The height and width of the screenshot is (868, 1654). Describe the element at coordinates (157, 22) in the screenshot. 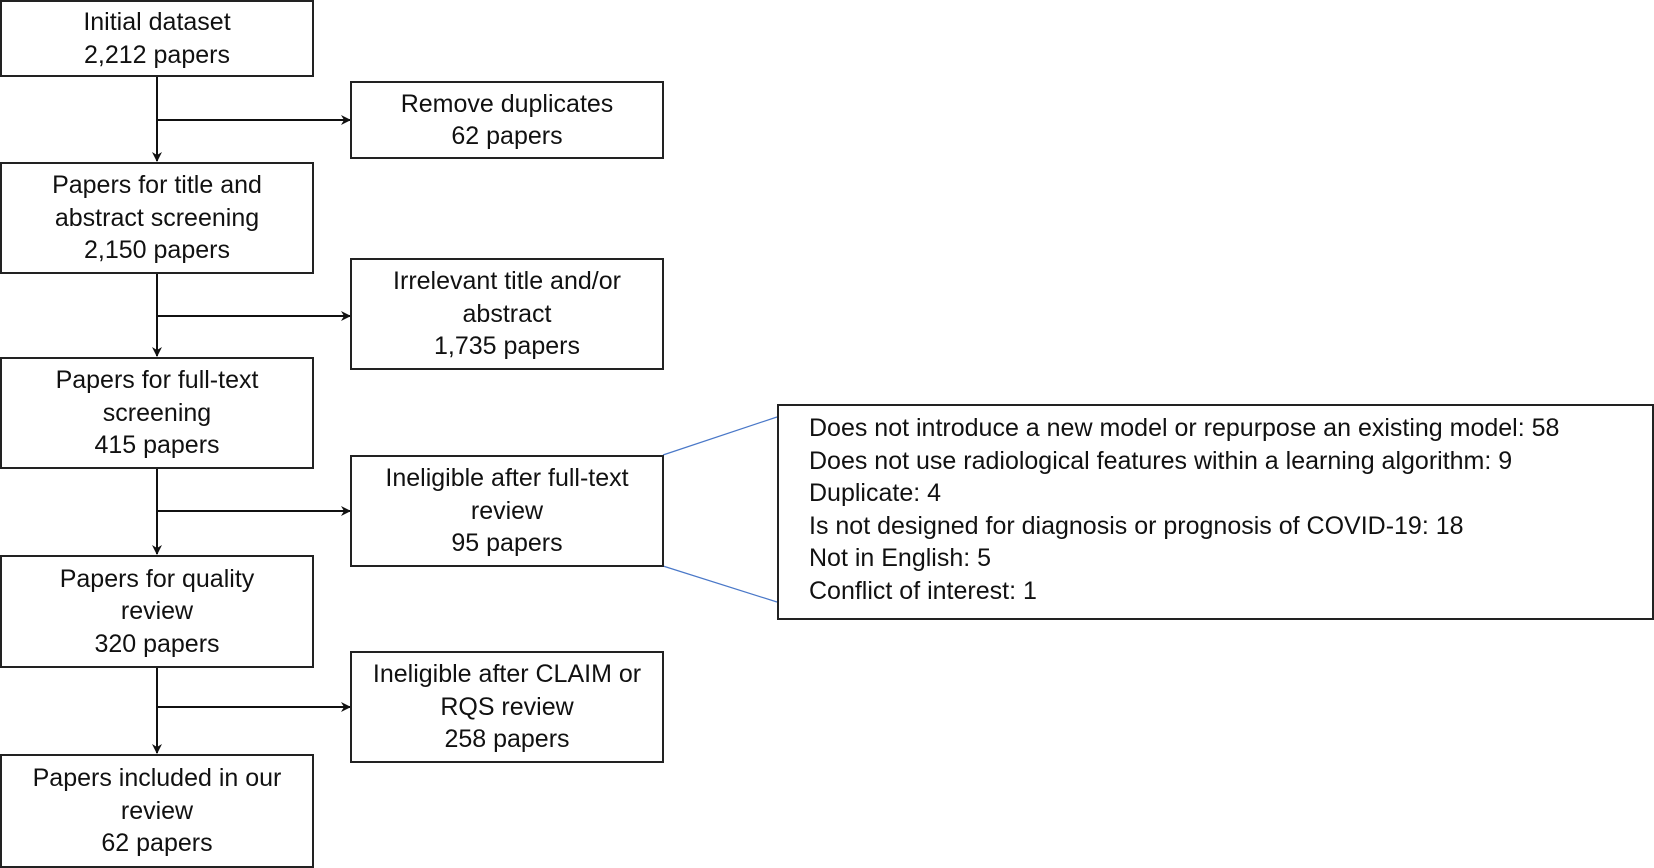

I see `box-line: Initial dataset` at that location.